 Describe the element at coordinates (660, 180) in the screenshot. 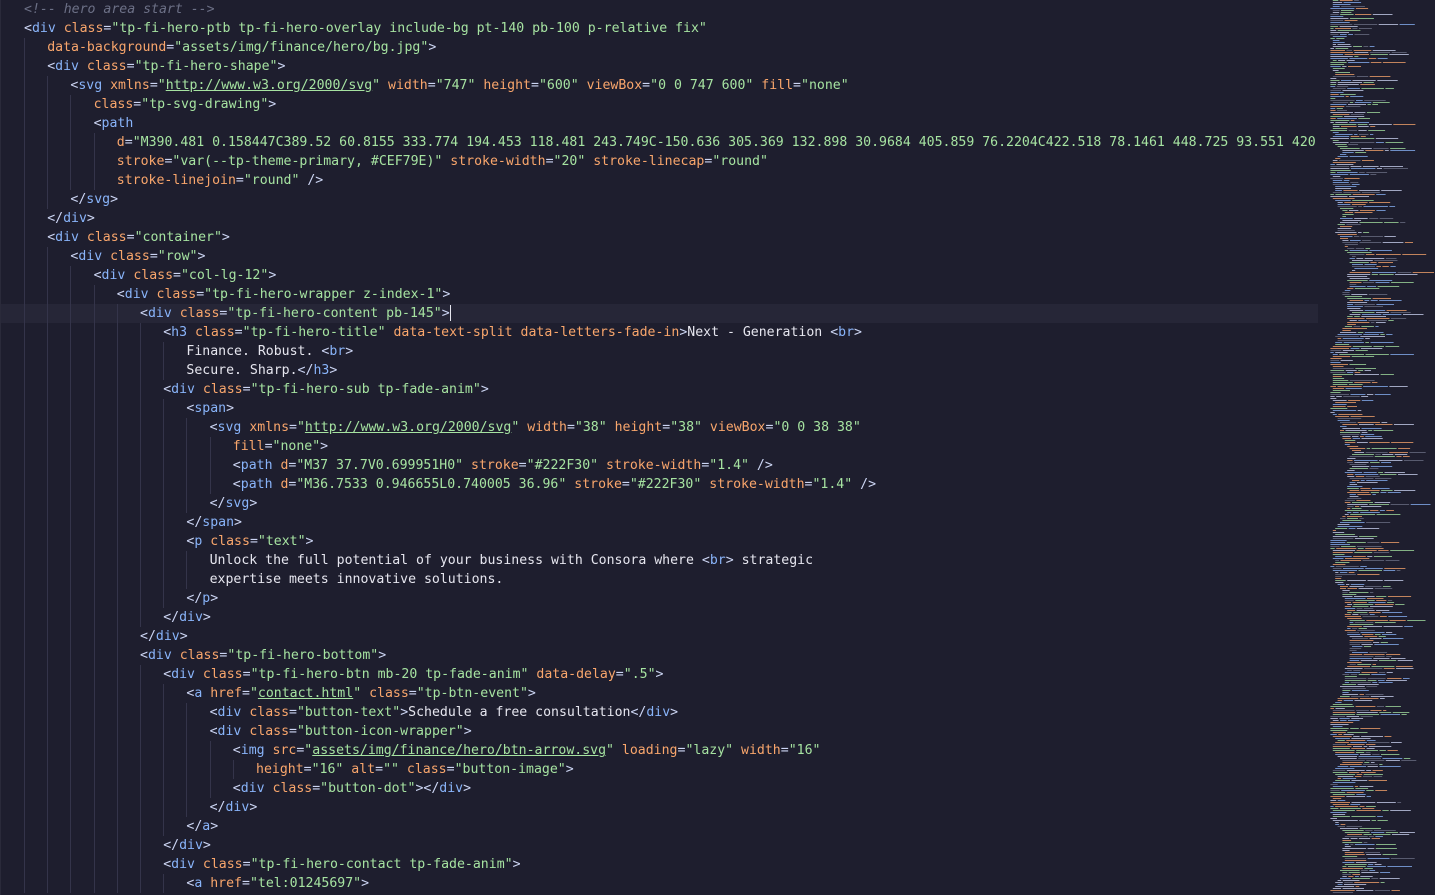

I see `code-line: stroke-linejoin="round" />` at that location.